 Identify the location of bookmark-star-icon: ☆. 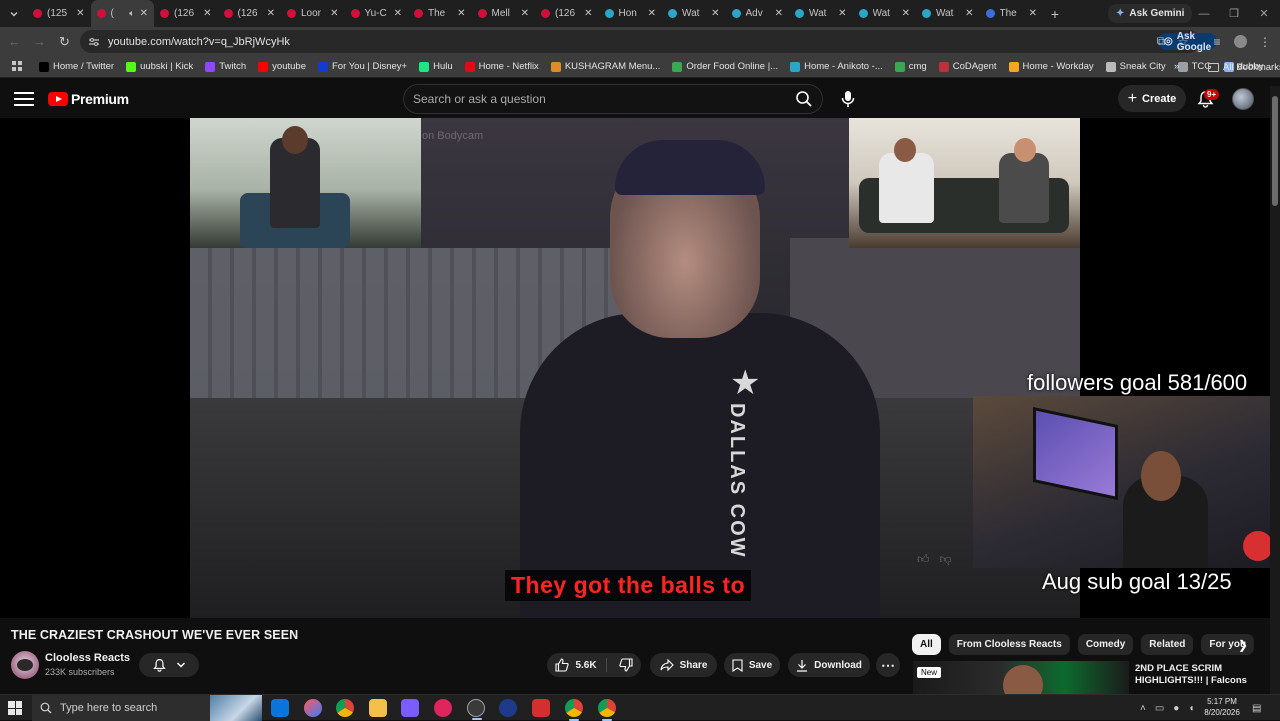
(1183, 41).